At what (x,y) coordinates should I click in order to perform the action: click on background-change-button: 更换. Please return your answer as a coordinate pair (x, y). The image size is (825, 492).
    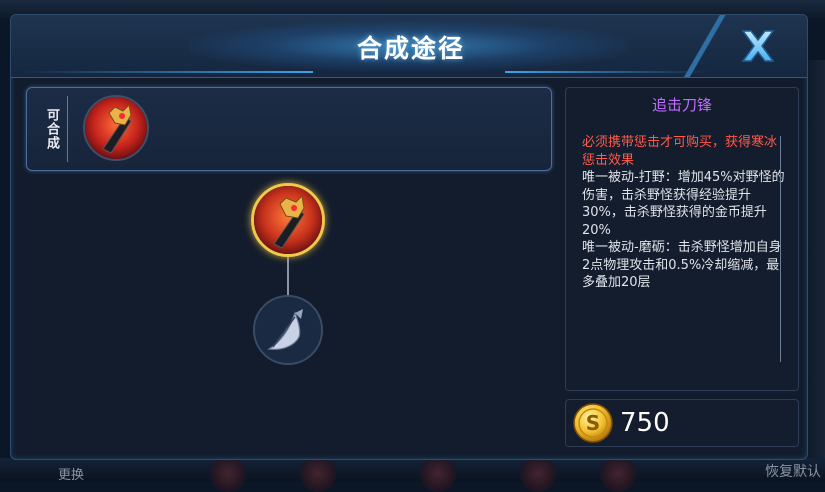
    Looking at the image, I should click on (71, 475).